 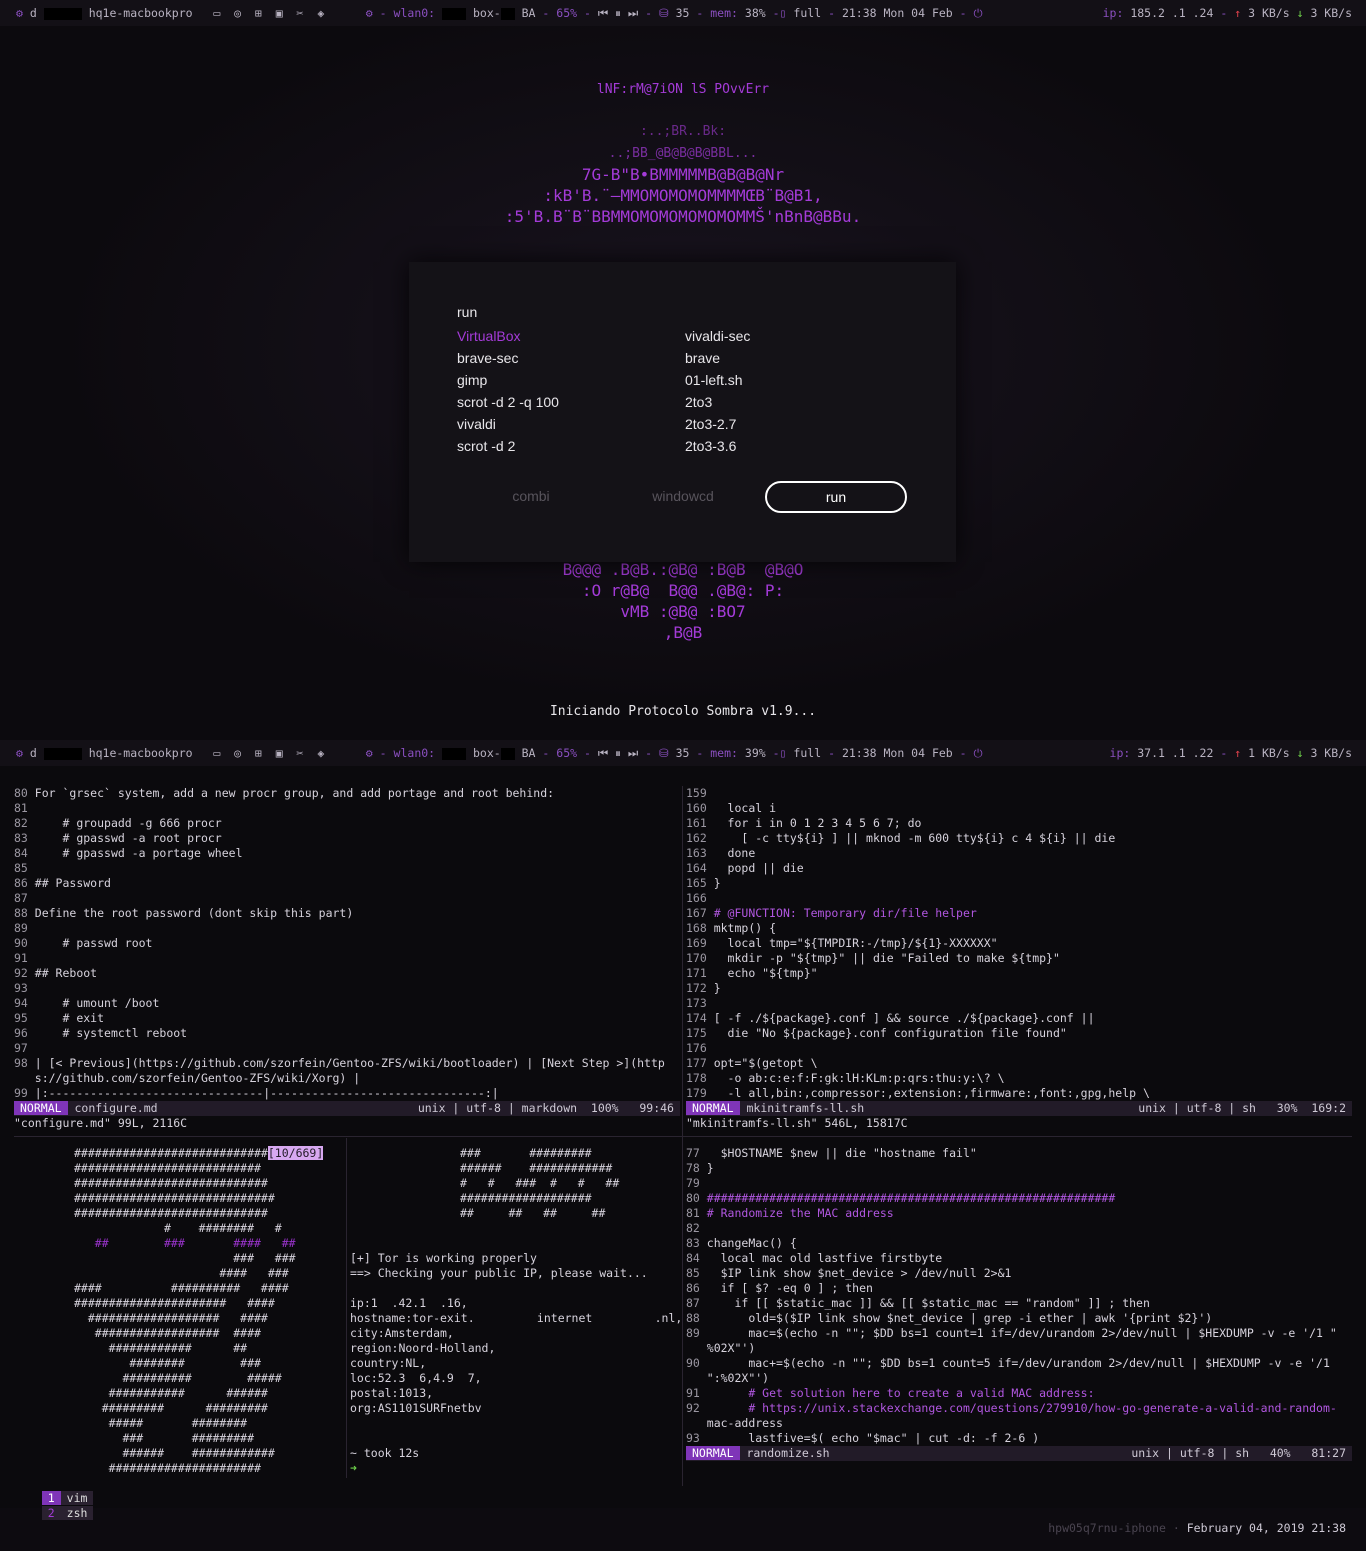 What do you see at coordinates (717, 336) in the screenshot?
I see `launcher-item: vivaldi-sec` at bounding box center [717, 336].